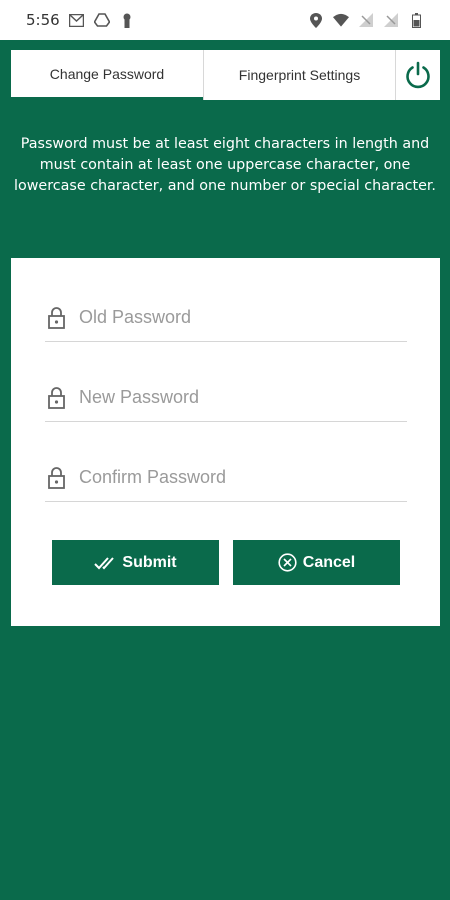 This screenshot has width=450, height=900. Describe the element at coordinates (316, 20) in the screenshot. I see `location-icon` at that location.